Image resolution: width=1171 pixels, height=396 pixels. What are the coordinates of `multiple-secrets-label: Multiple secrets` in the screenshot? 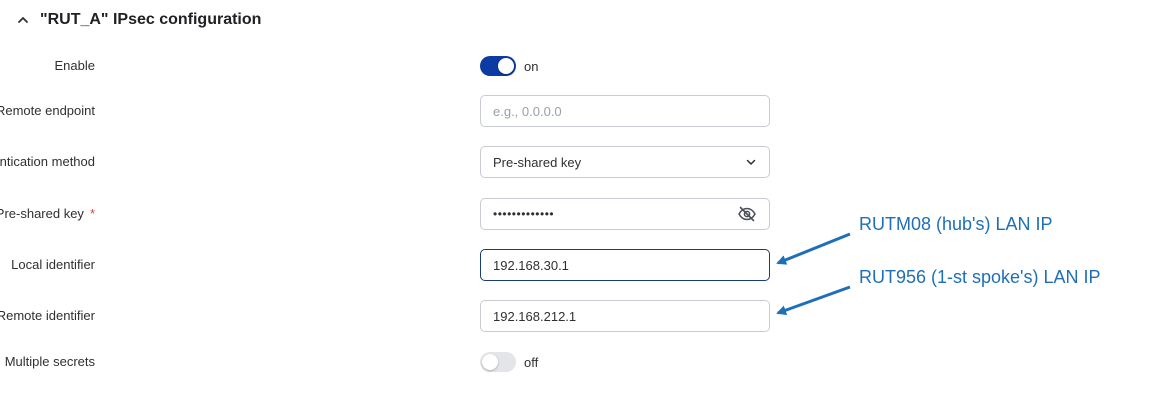 It's located at (49, 361).